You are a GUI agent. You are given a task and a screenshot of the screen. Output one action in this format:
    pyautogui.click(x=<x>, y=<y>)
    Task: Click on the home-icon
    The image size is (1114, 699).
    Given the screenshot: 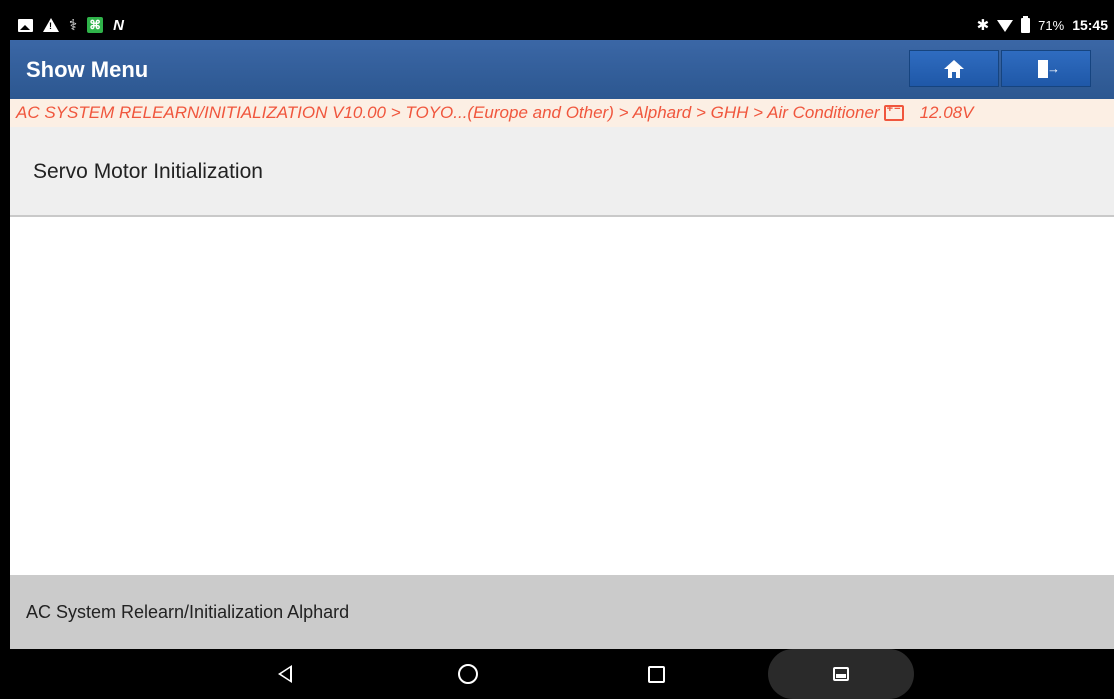 What is the action you would take?
    pyautogui.click(x=954, y=68)
    